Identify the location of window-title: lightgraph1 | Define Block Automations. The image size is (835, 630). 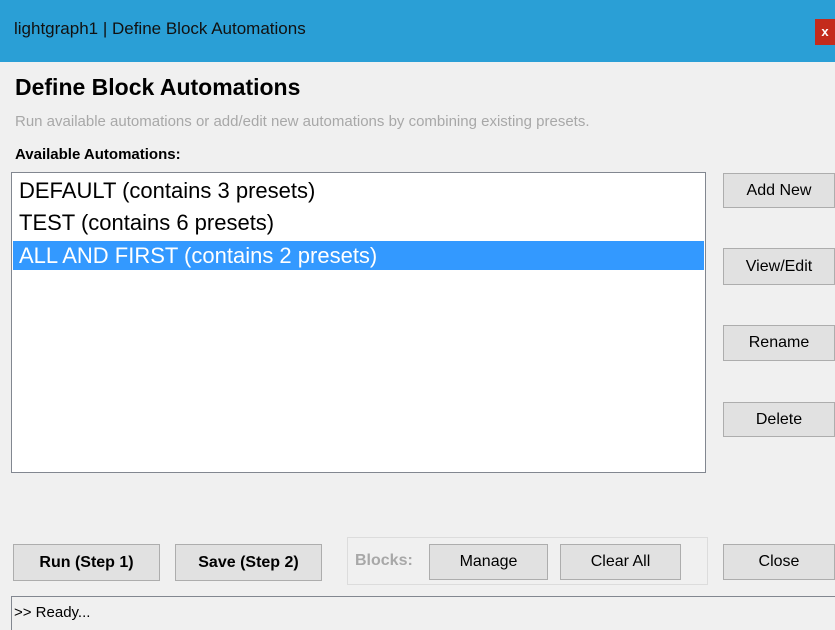
(160, 28).